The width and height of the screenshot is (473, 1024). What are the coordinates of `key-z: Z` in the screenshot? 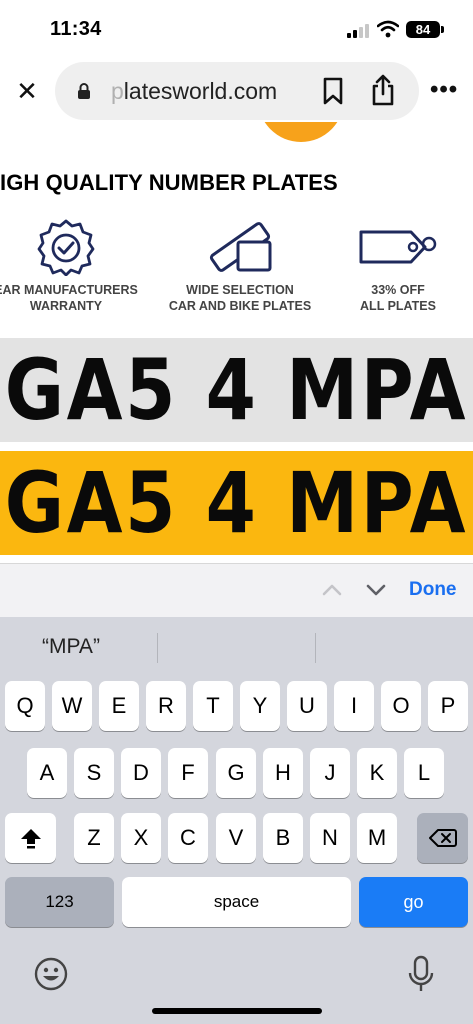 It's located at (94, 838).